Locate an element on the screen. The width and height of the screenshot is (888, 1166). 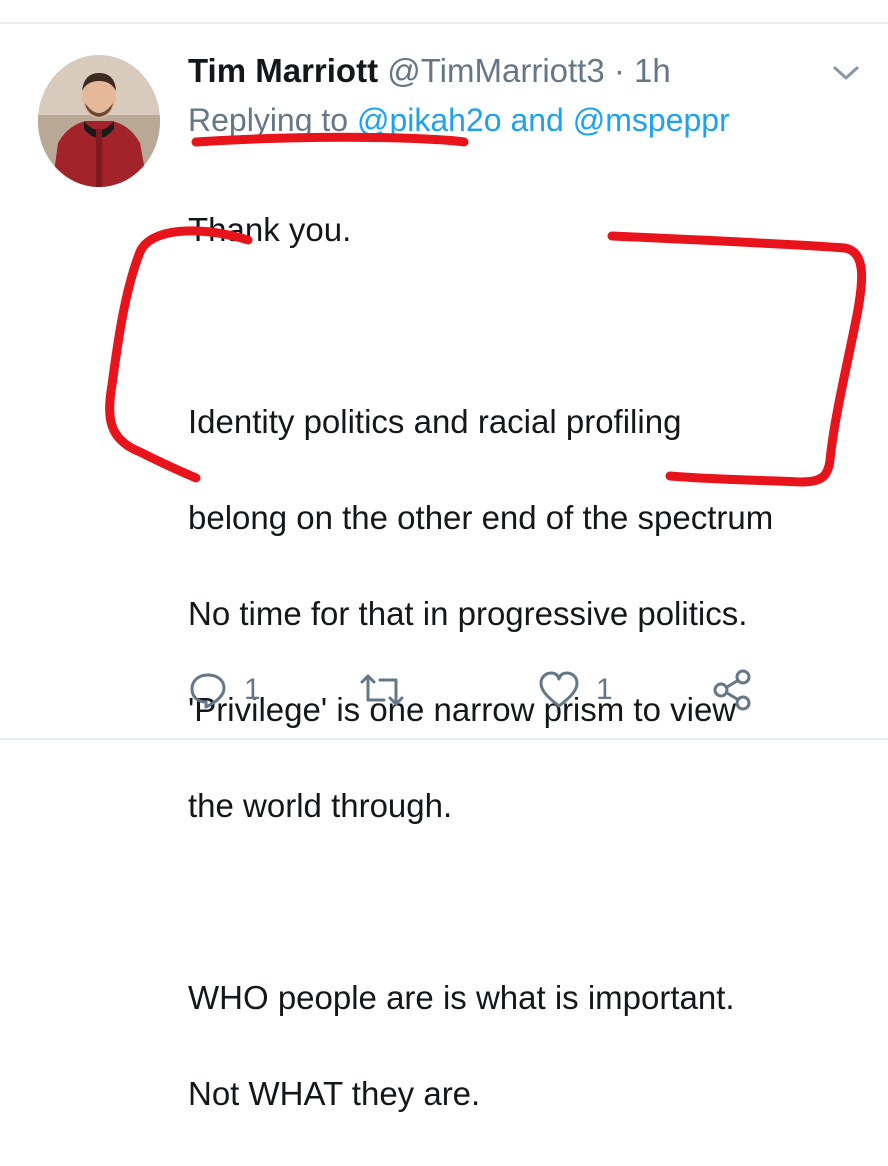
replying-to: Replying to @pikah2o and @mspeppr is located at coordinates (459, 120).